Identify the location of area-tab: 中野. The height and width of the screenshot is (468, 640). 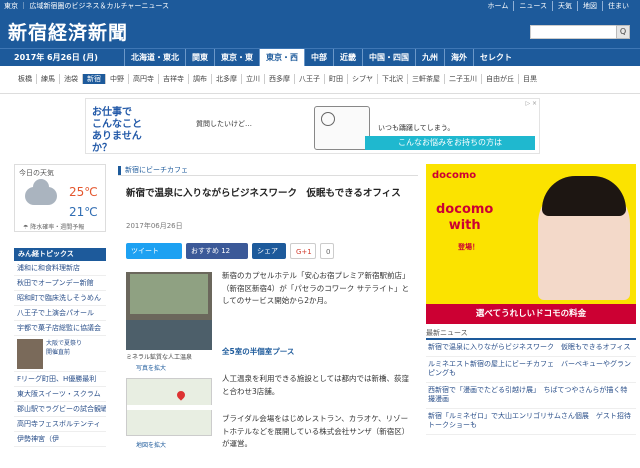
(116, 79).